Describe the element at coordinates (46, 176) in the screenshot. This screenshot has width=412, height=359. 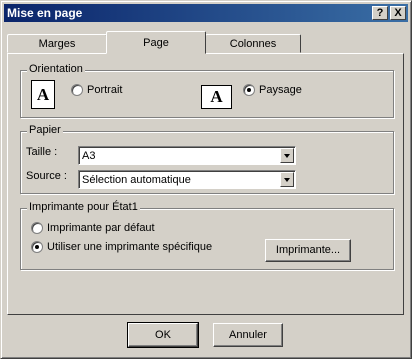
I see `source-label: Source :` at that location.